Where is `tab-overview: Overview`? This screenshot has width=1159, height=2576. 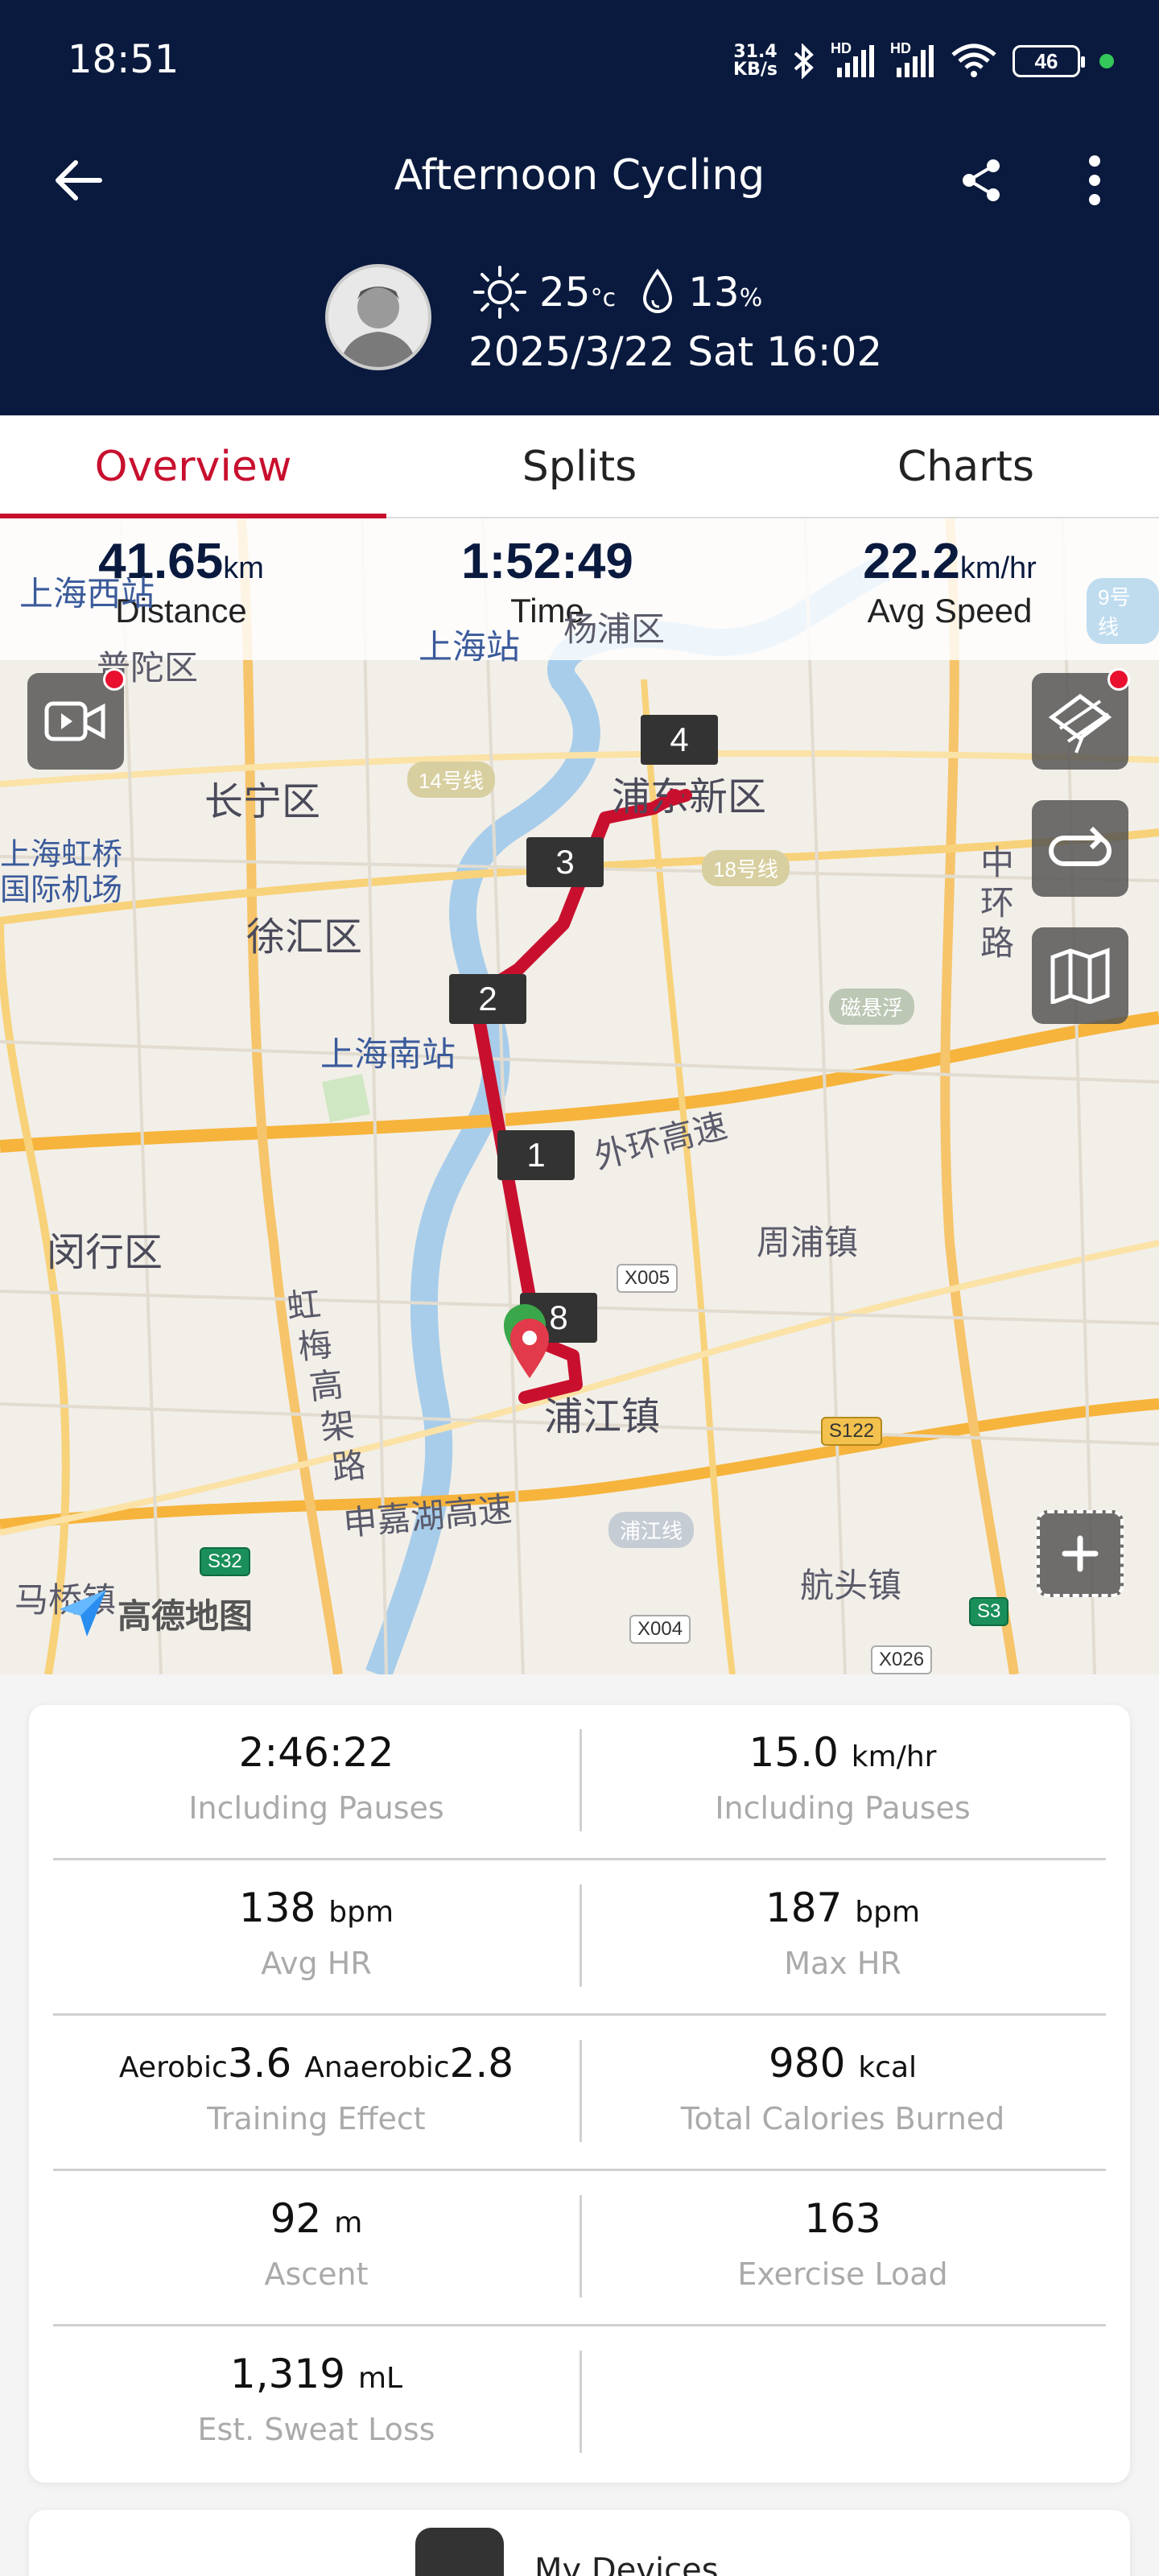 tab-overview: Overview is located at coordinates (193, 466).